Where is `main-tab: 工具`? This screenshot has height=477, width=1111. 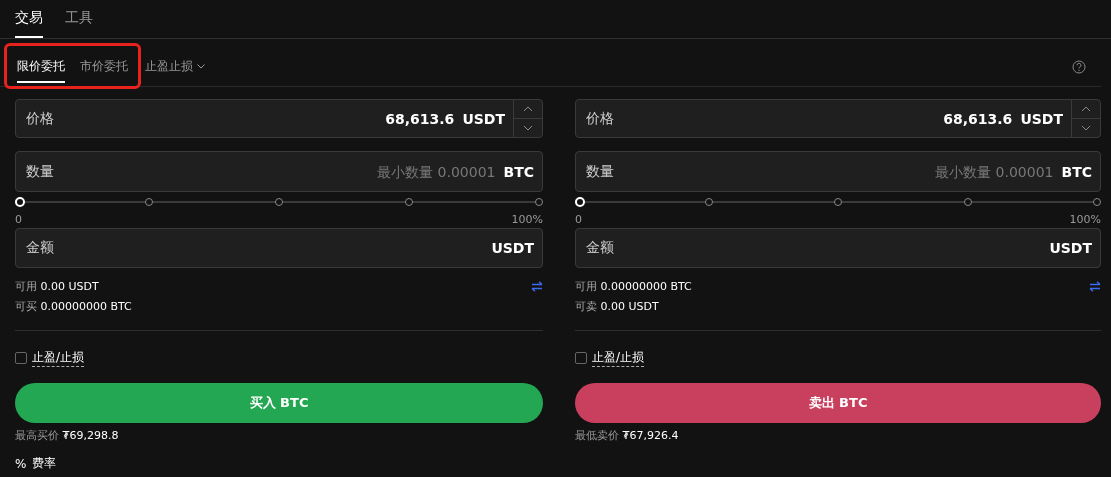
main-tab: 工具 is located at coordinates (79, 19).